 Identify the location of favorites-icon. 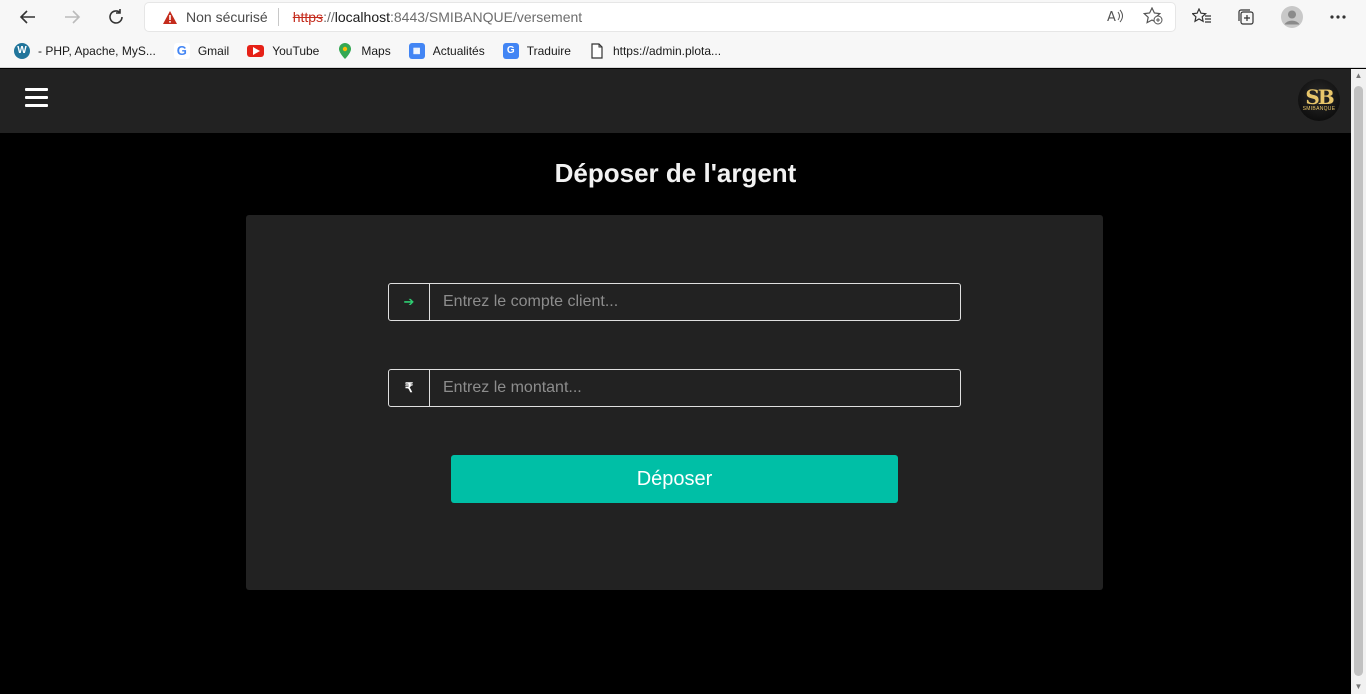
(1201, 15).